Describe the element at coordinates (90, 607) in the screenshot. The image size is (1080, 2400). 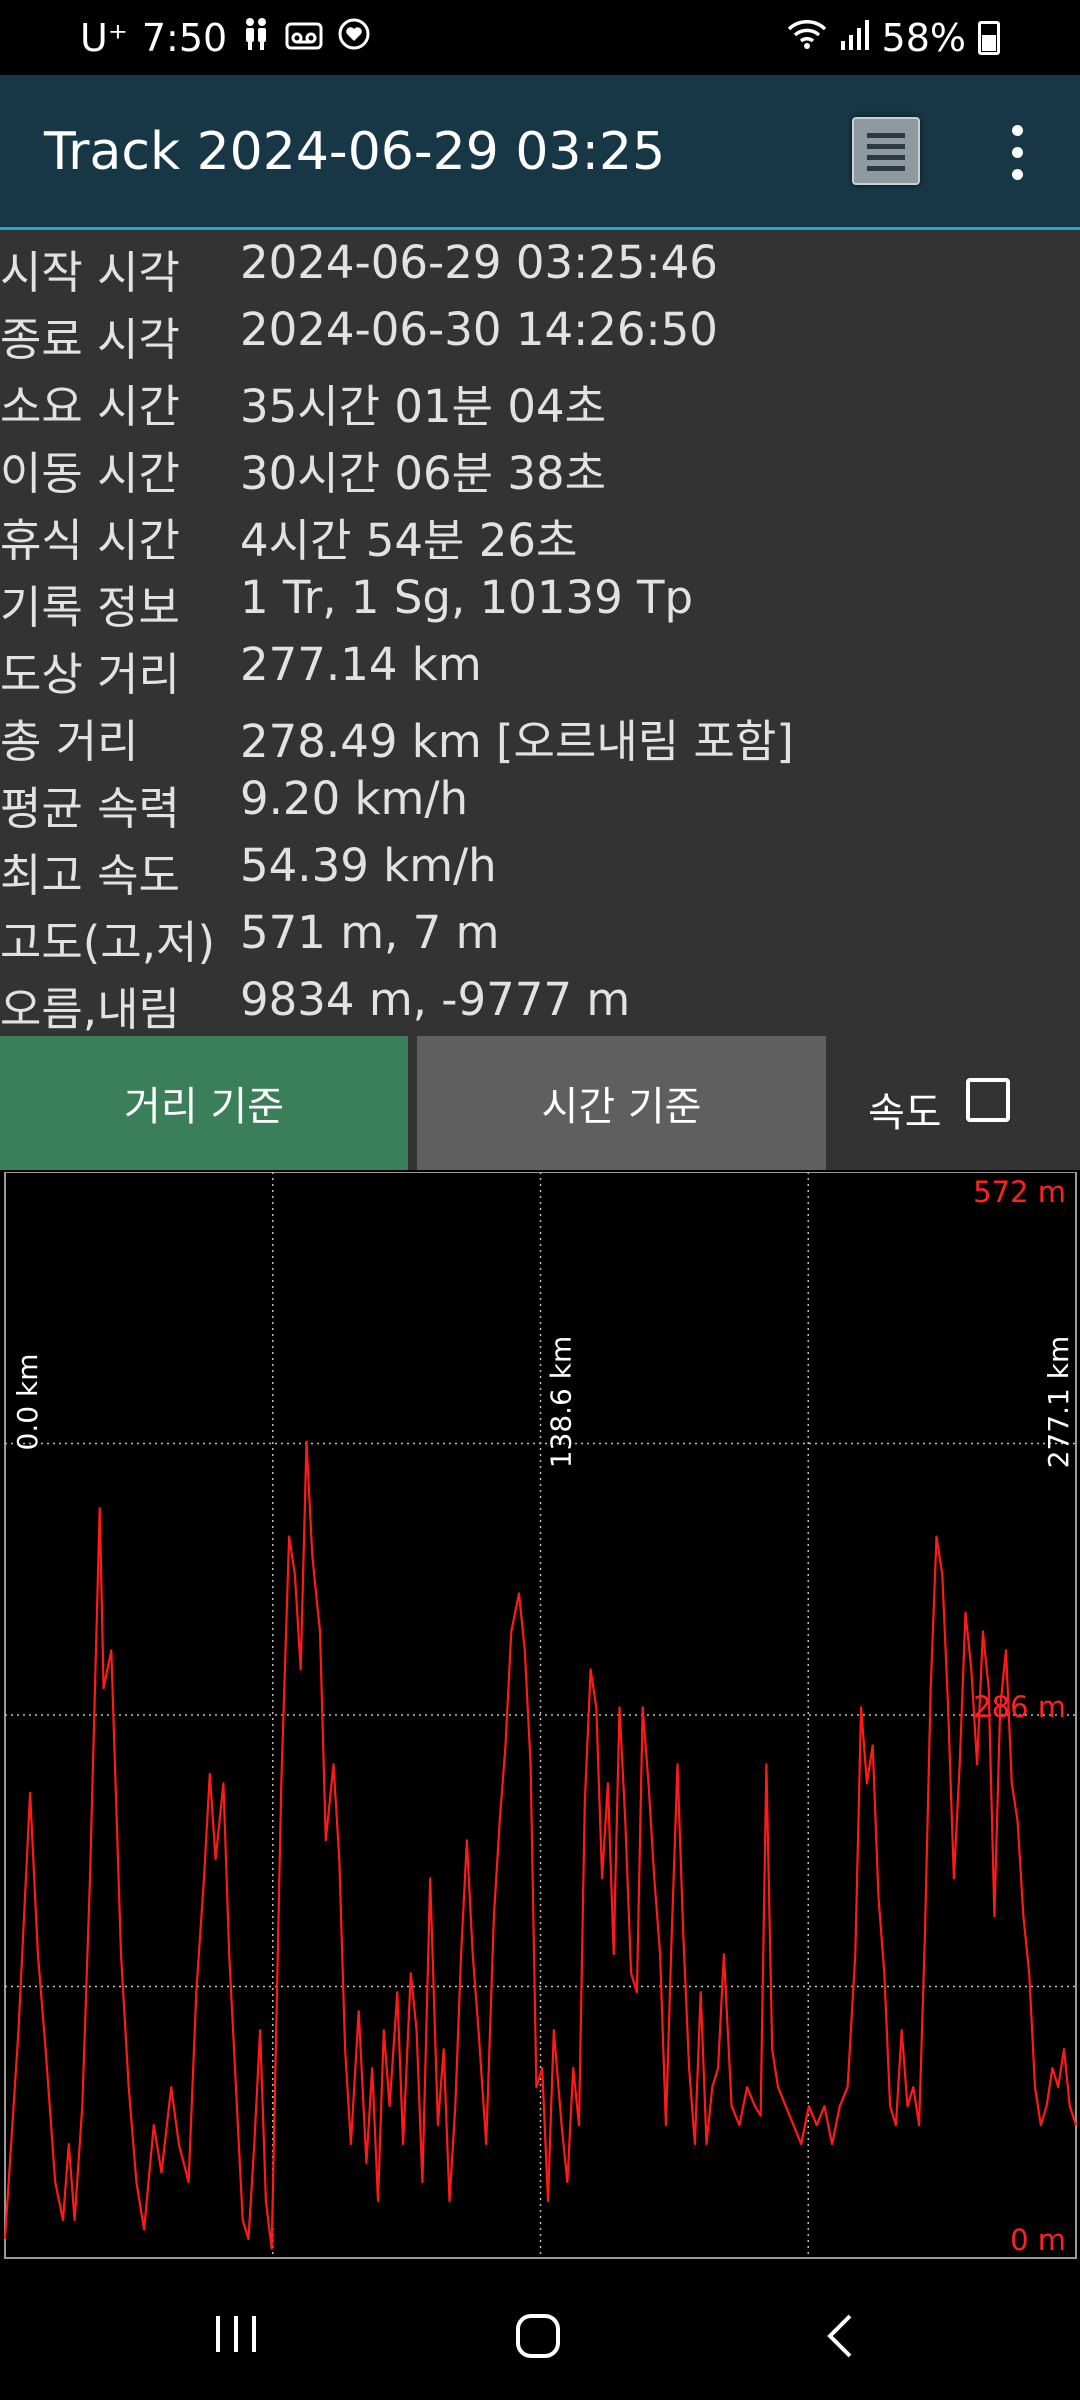
I see `stat-label: 기록 정보` at that location.